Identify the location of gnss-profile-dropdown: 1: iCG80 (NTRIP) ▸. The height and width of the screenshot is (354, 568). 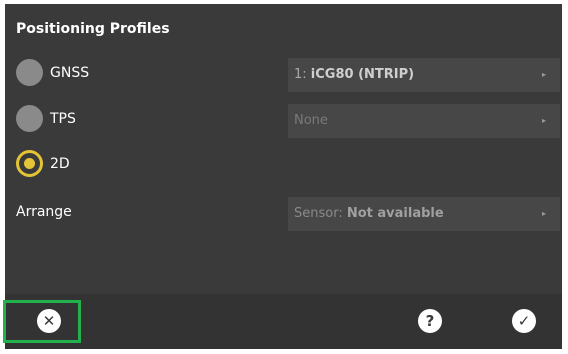
(424, 75).